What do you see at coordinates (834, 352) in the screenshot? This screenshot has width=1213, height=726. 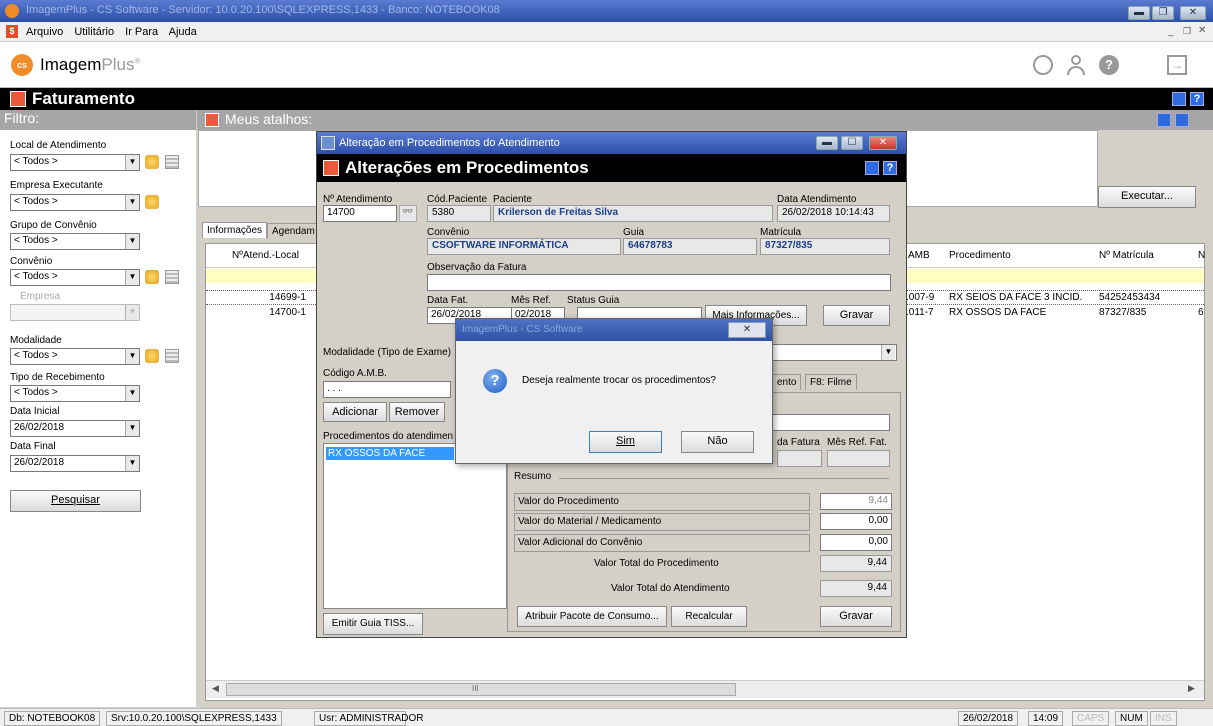 I see `modalidade-select` at bounding box center [834, 352].